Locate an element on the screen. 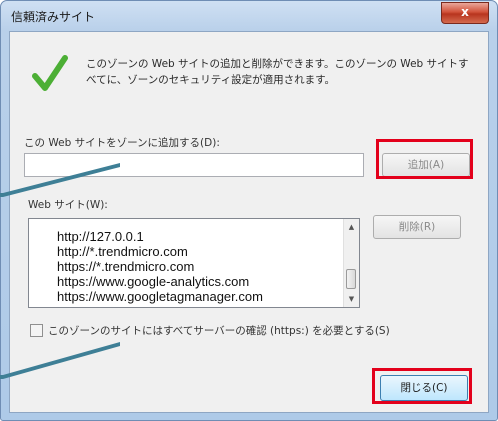 This screenshot has width=498, height=421. list-item: https://www.googletagmanager.com is located at coordinates (160, 296).